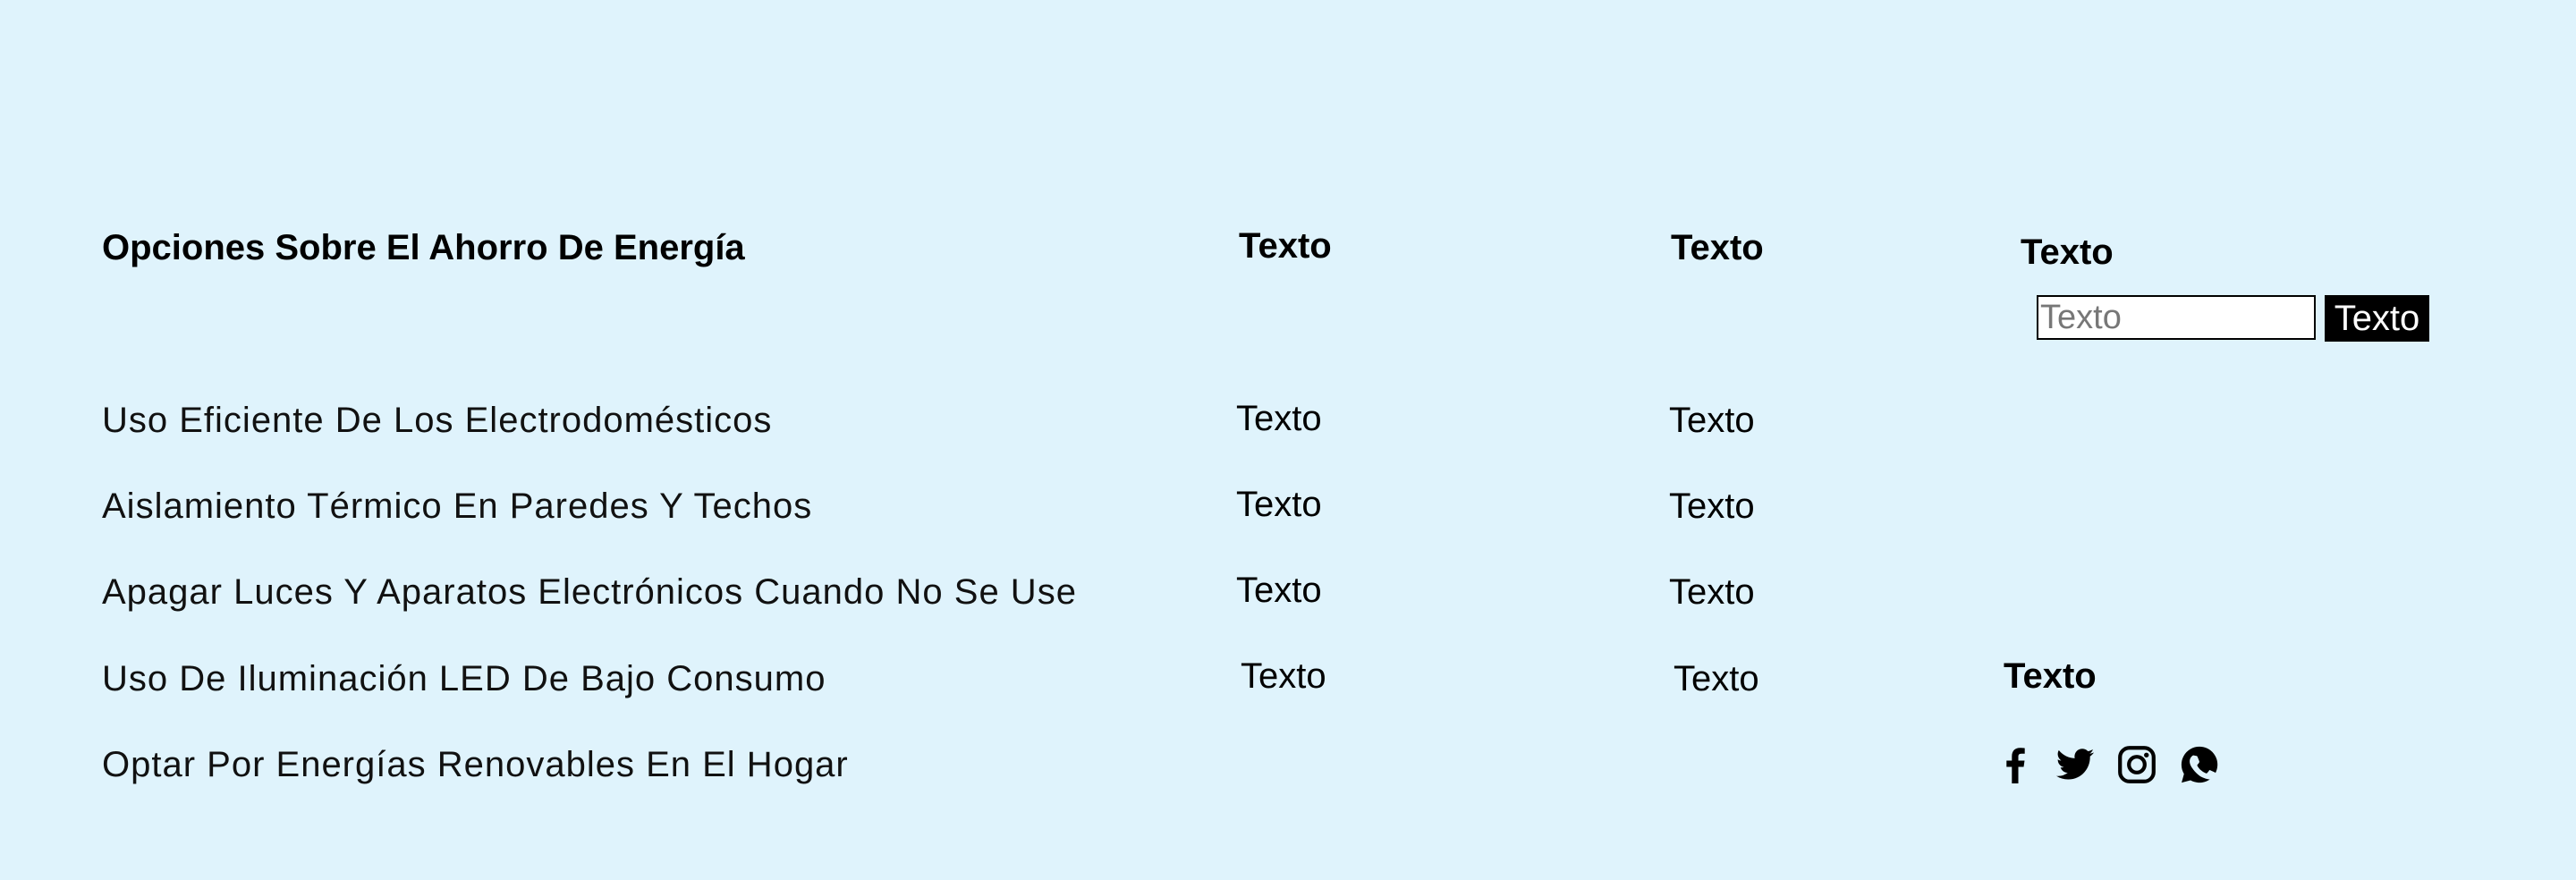  Describe the element at coordinates (2050, 676) in the screenshot. I see `social-title: Texto` at that location.